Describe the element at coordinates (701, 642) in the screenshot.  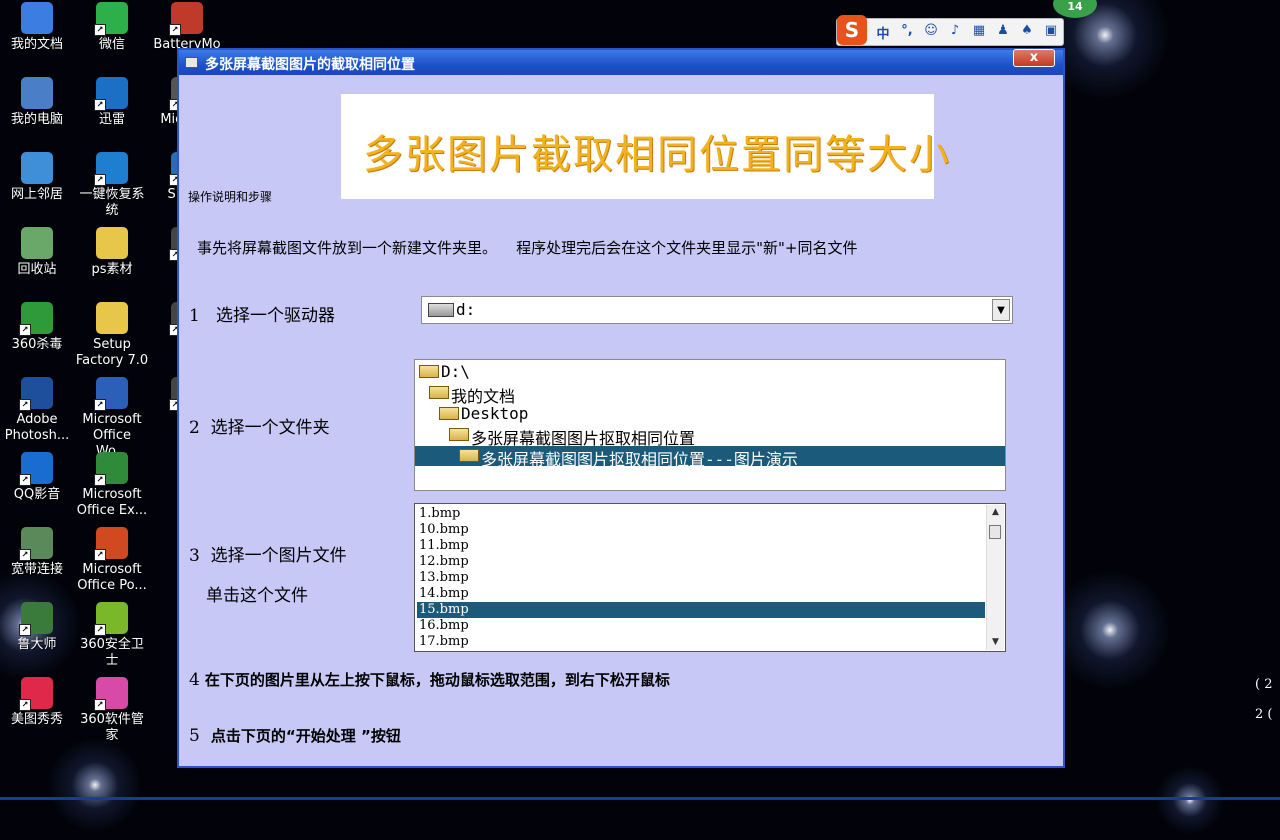
I see `file-item: 17.bmp` at that location.